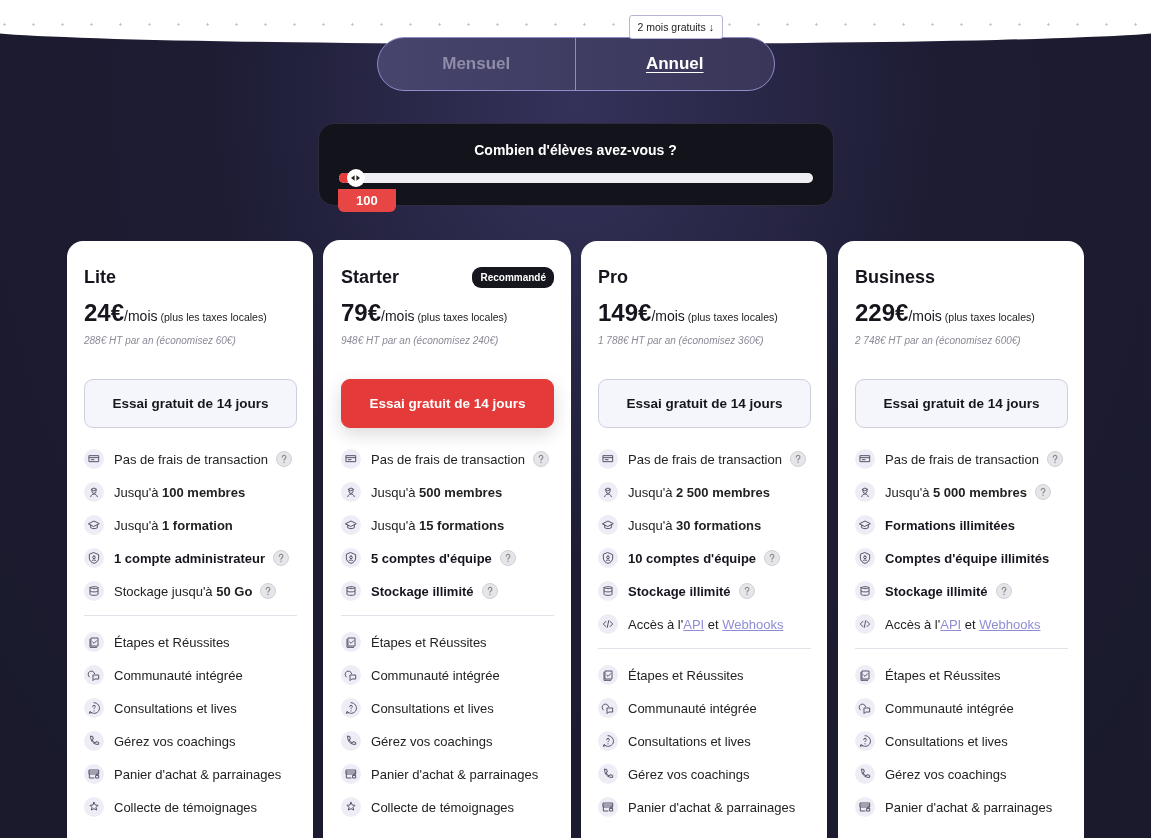  I want to click on plan-price: 24€, so click(104, 313).